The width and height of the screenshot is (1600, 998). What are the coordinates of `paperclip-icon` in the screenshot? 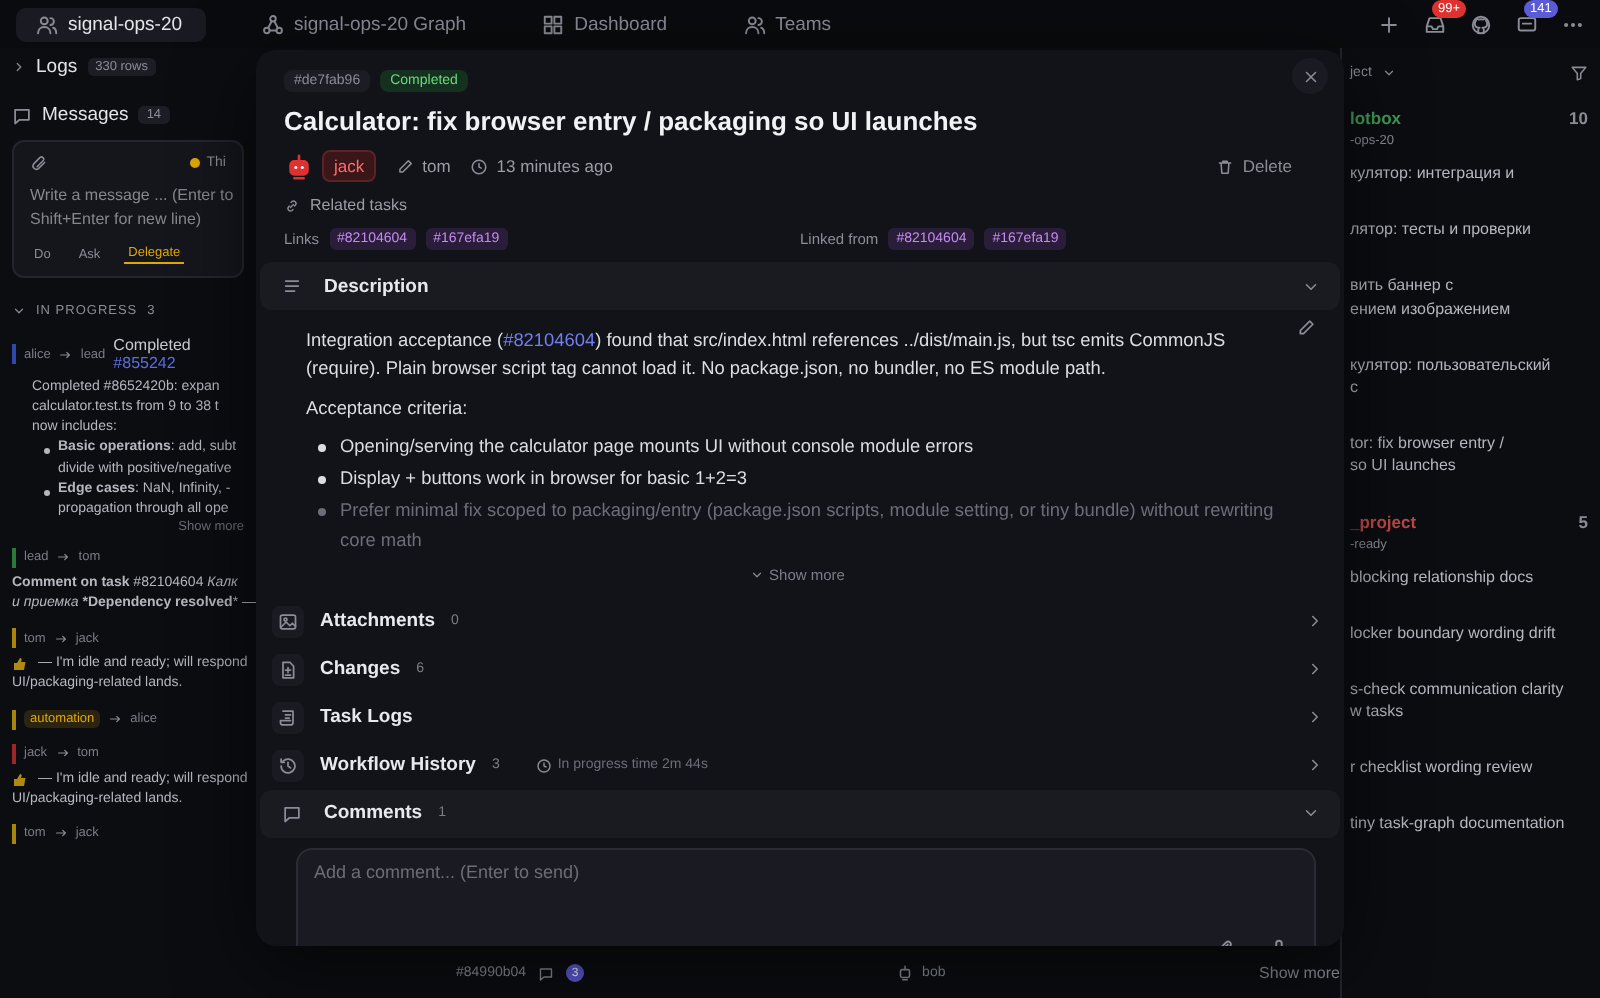 It's located at (39, 163).